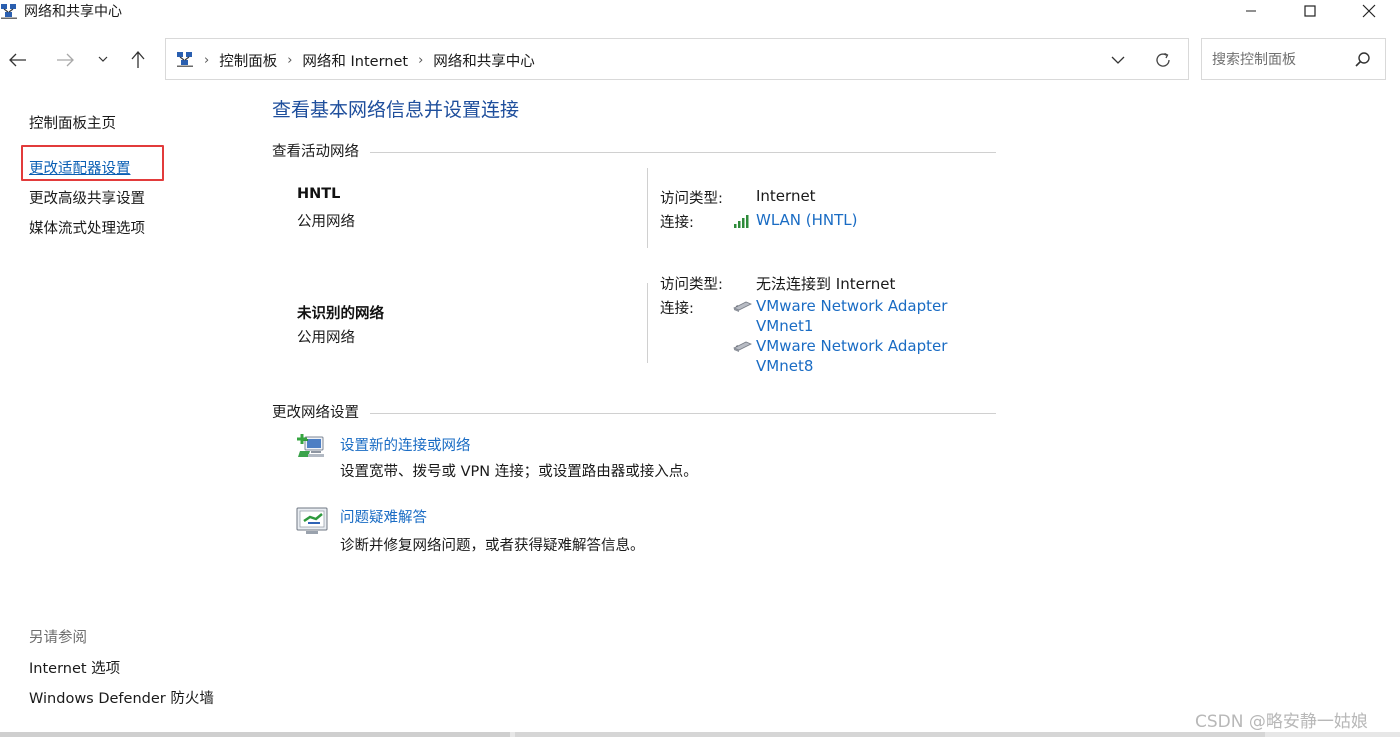 This screenshot has height=737, width=1400. I want to click on network-name: 未识别的网络, so click(340, 314).